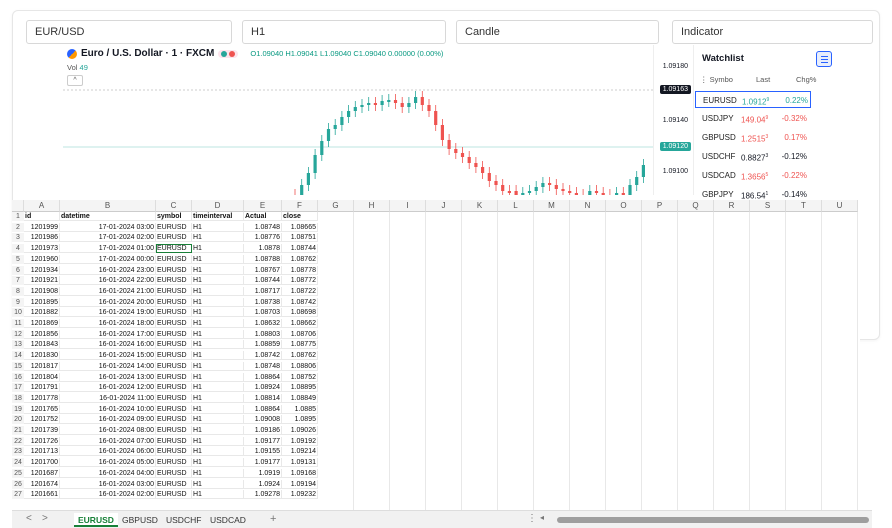 This screenshot has width=892, height=528. Describe the element at coordinates (300, 484) in the screenshot. I see `table-cell: 1.09194` at that location.